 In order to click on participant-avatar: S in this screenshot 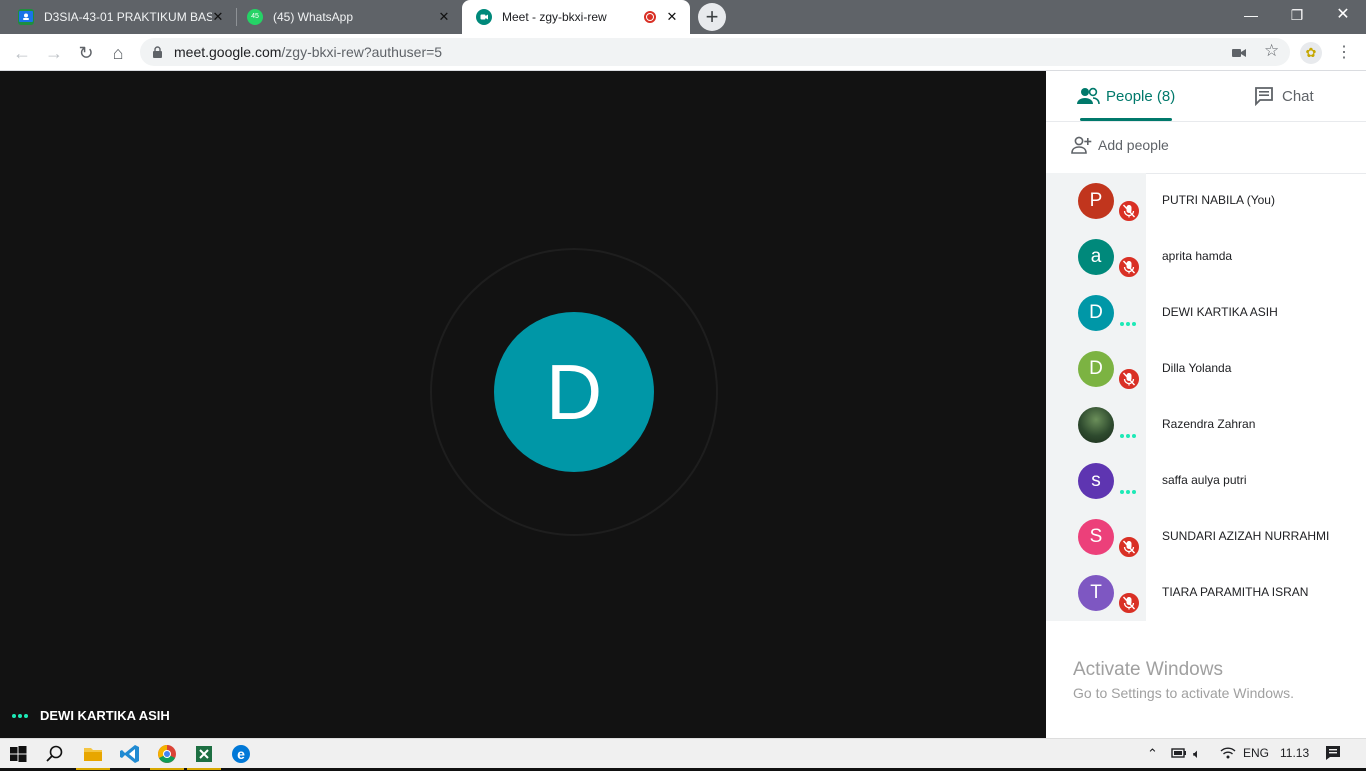, I will do `click(1096, 537)`.